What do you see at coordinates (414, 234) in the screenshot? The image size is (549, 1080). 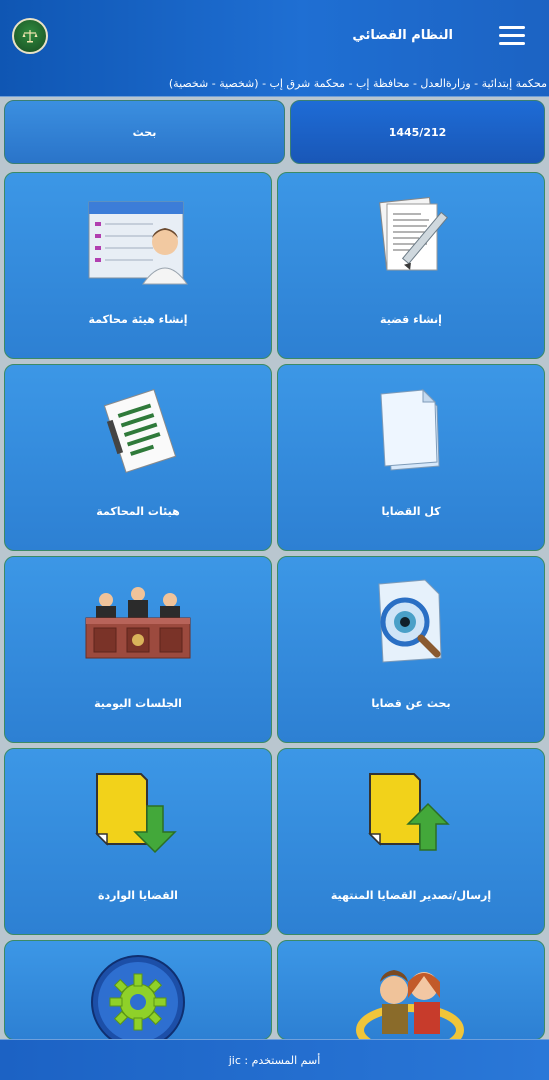 I see `document-pen-icon` at bounding box center [414, 234].